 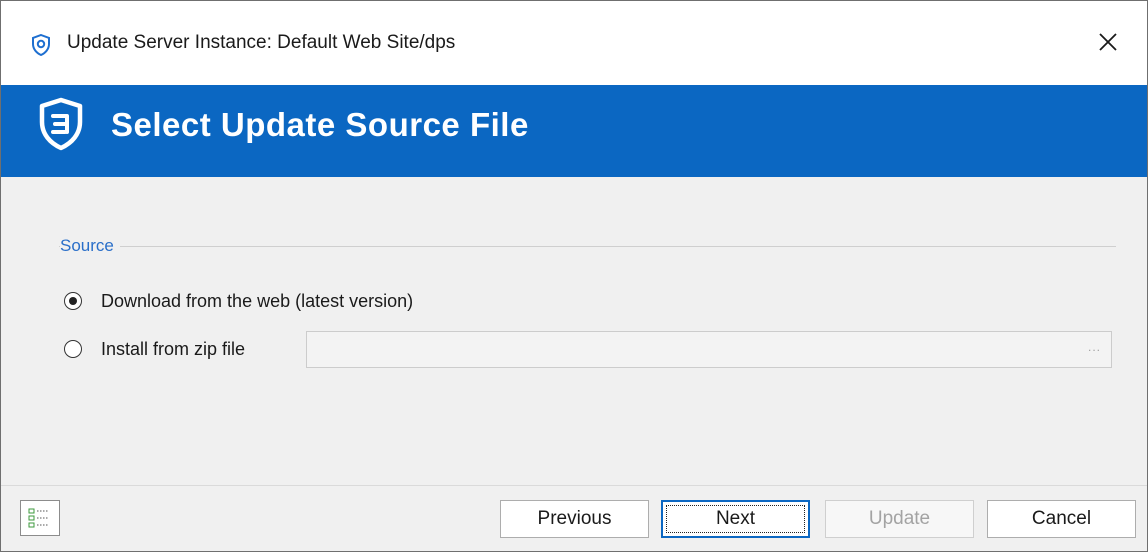 What do you see at coordinates (73, 349) in the screenshot?
I see `radio-button-unselected` at bounding box center [73, 349].